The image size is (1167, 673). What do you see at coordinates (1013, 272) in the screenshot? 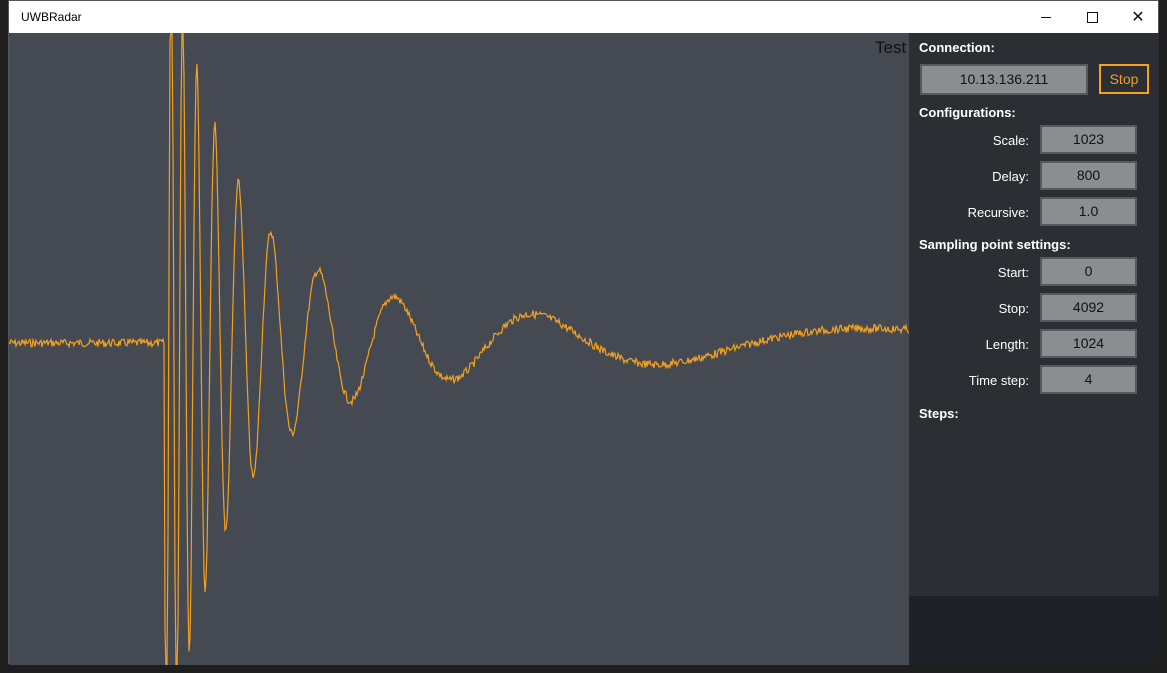
I see `start-label: Start:` at bounding box center [1013, 272].